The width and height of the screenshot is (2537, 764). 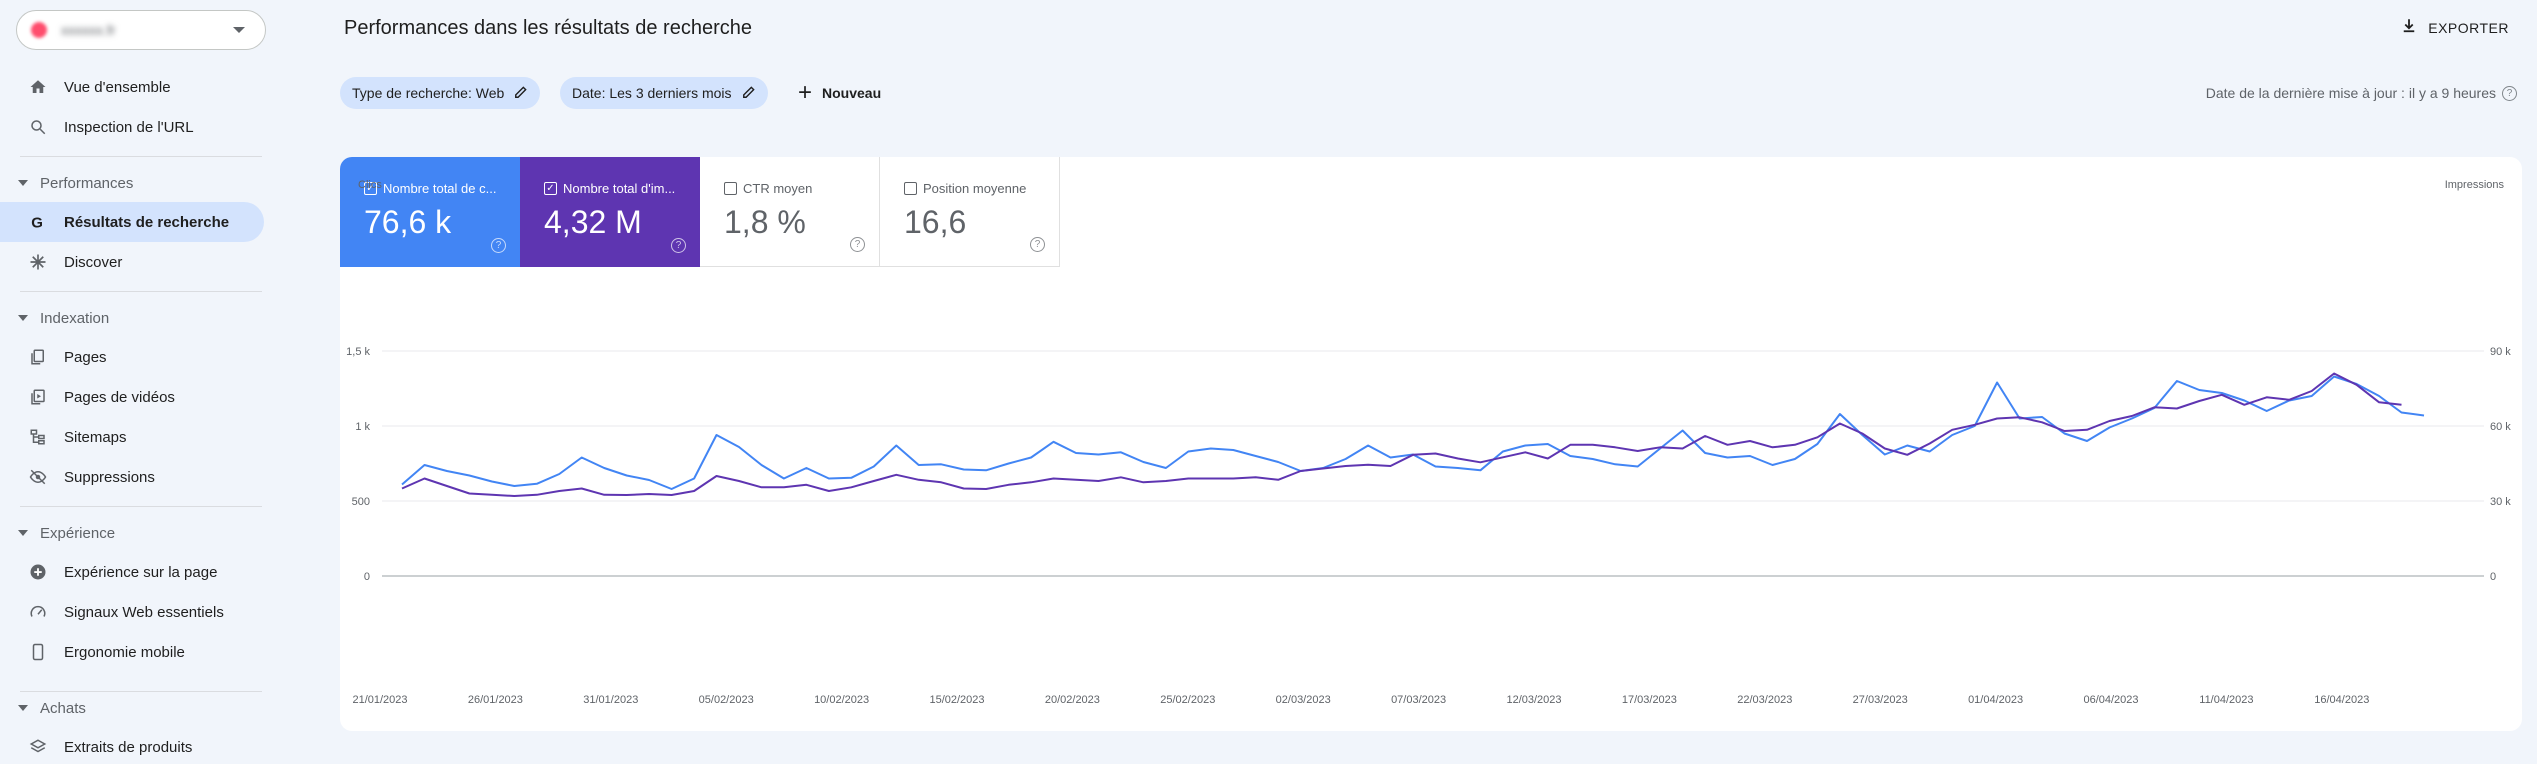 What do you see at coordinates (379, 700) in the screenshot?
I see `x-tick-label: 21/01/2023` at bounding box center [379, 700].